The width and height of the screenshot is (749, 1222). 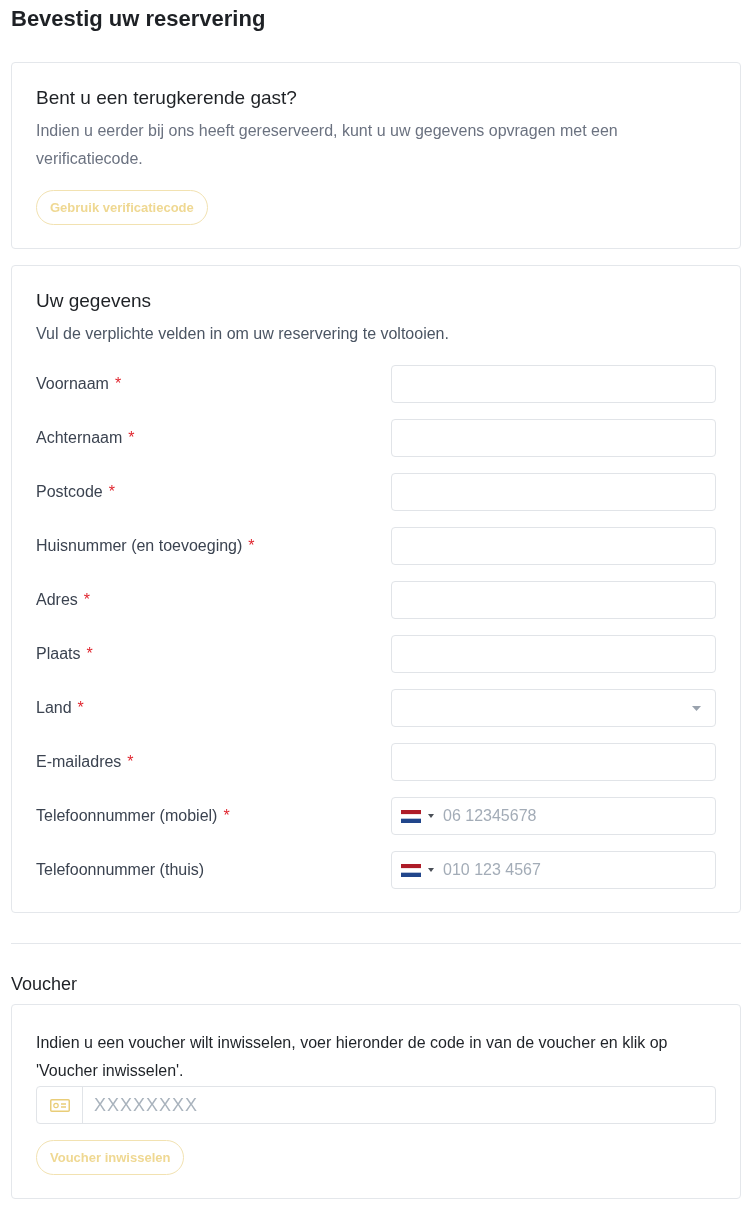 What do you see at coordinates (327, 145) in the screenshot?
I see `description-text: Indien u eerder bij ons heeft gereserveerd, kunt u uw gegevens opvragen met een verificatiecode.` at bounding box center [327, 145].